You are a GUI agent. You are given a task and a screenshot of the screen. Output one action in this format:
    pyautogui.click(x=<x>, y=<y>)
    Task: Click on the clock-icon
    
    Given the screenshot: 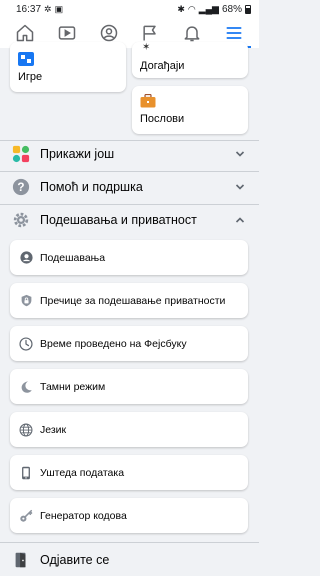 What is the action you would take?
    pyautogui.click(x=26, y=344)
    